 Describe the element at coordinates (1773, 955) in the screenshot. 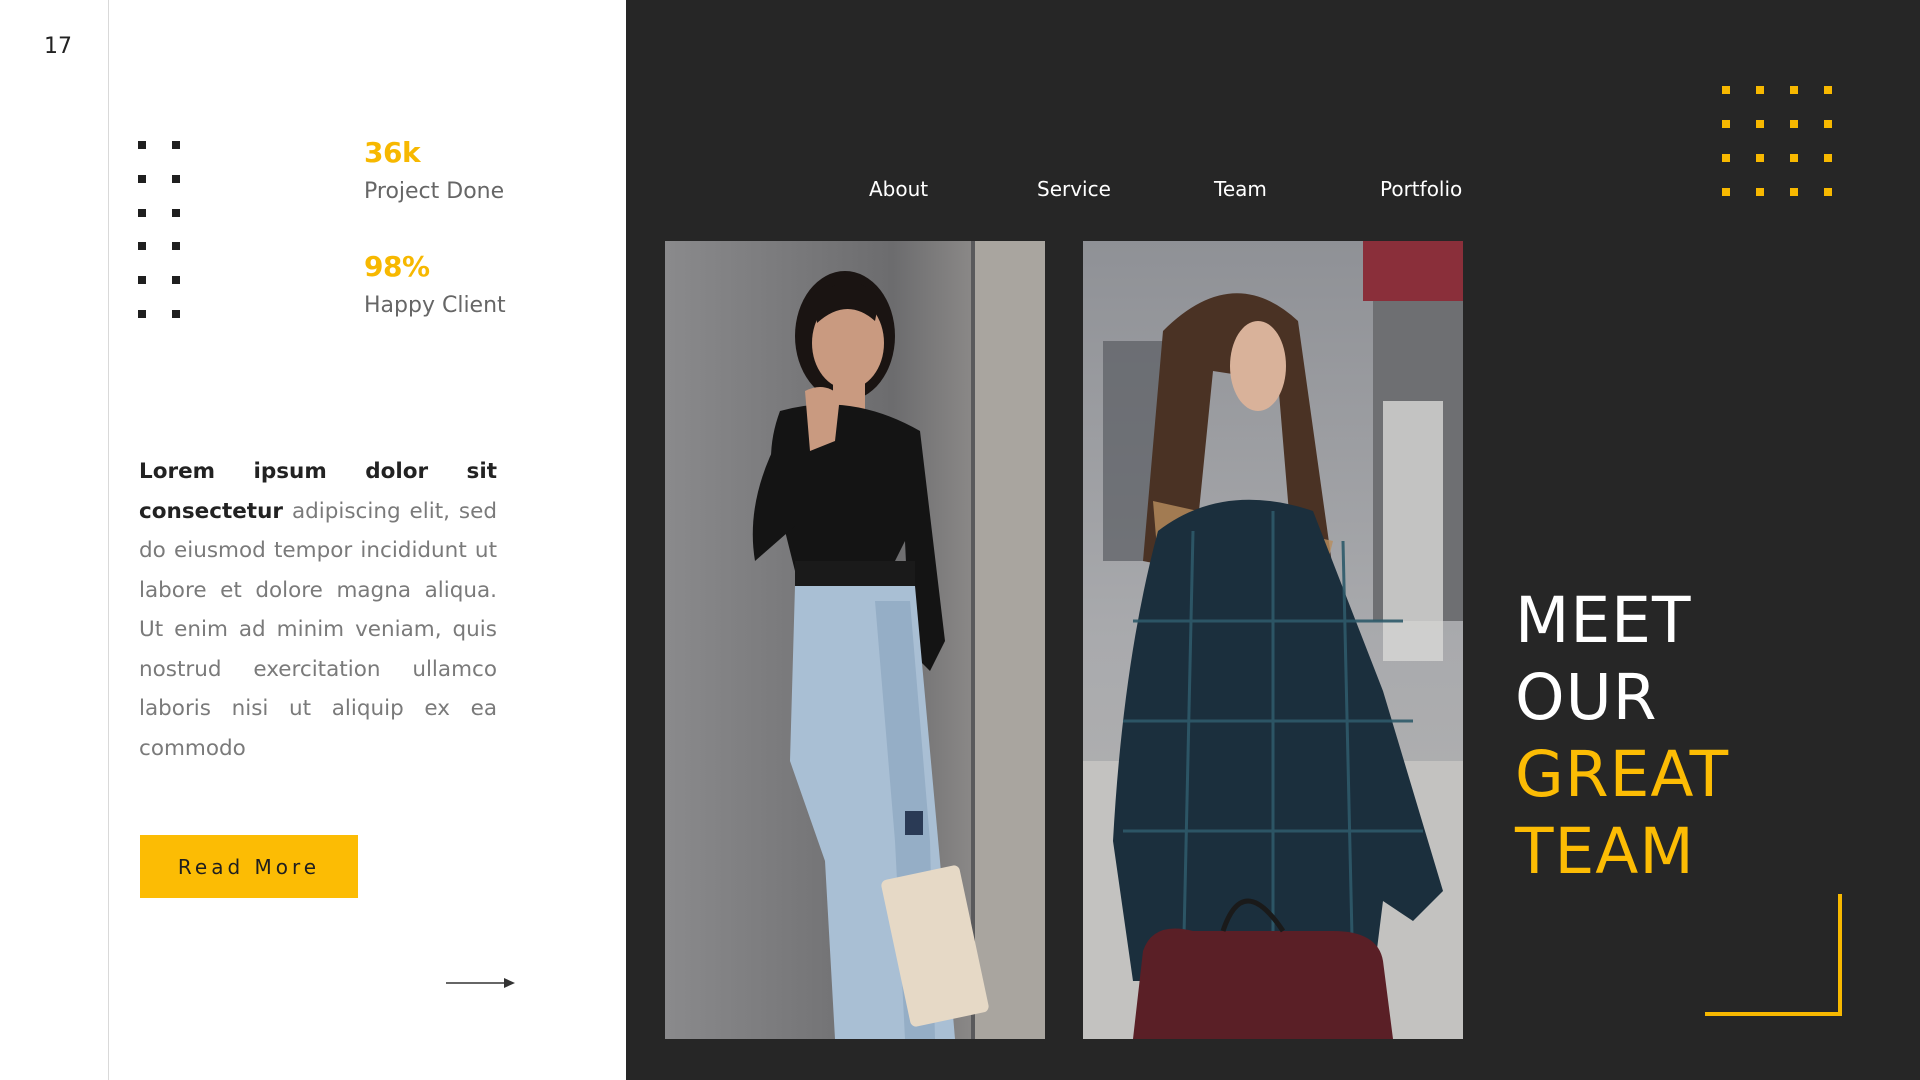

I see `corner-bracket-decoration` at that location.